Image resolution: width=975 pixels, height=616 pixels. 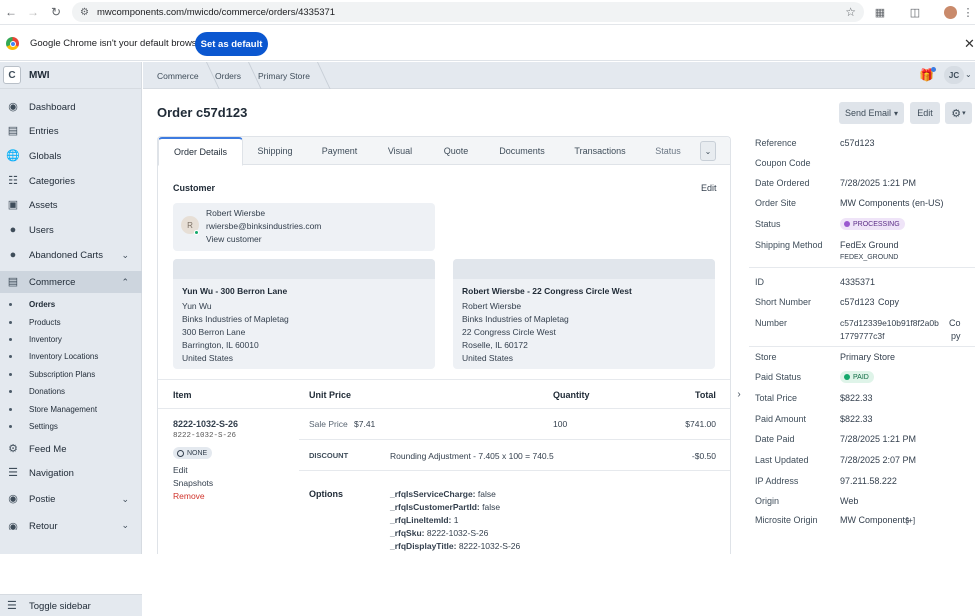 I want to click on sidebar-item-label: Globals, so click(x=45, y=156).